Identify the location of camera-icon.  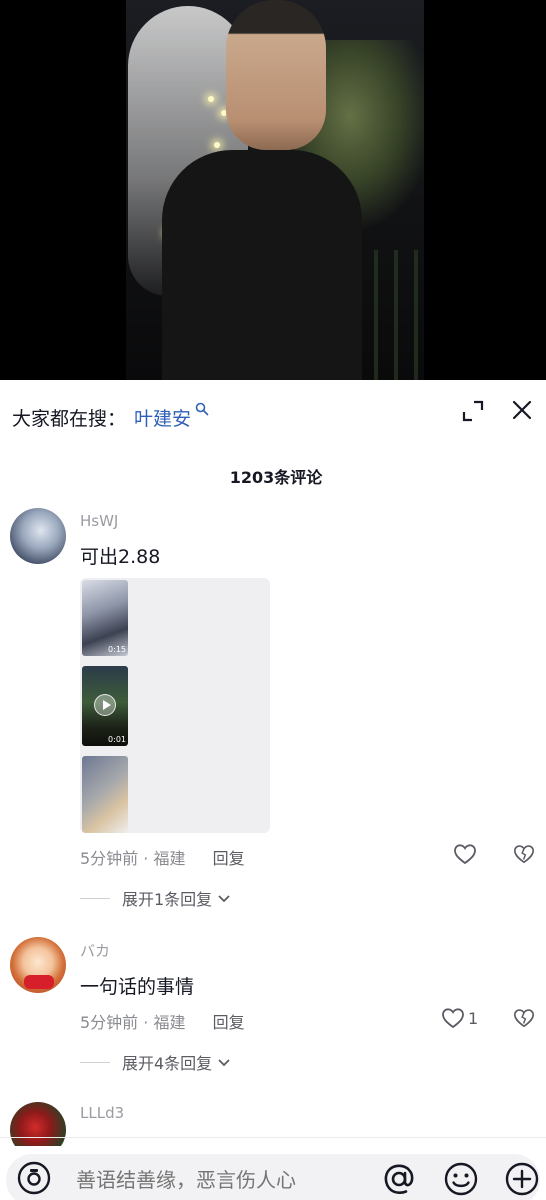
(34, 1178).